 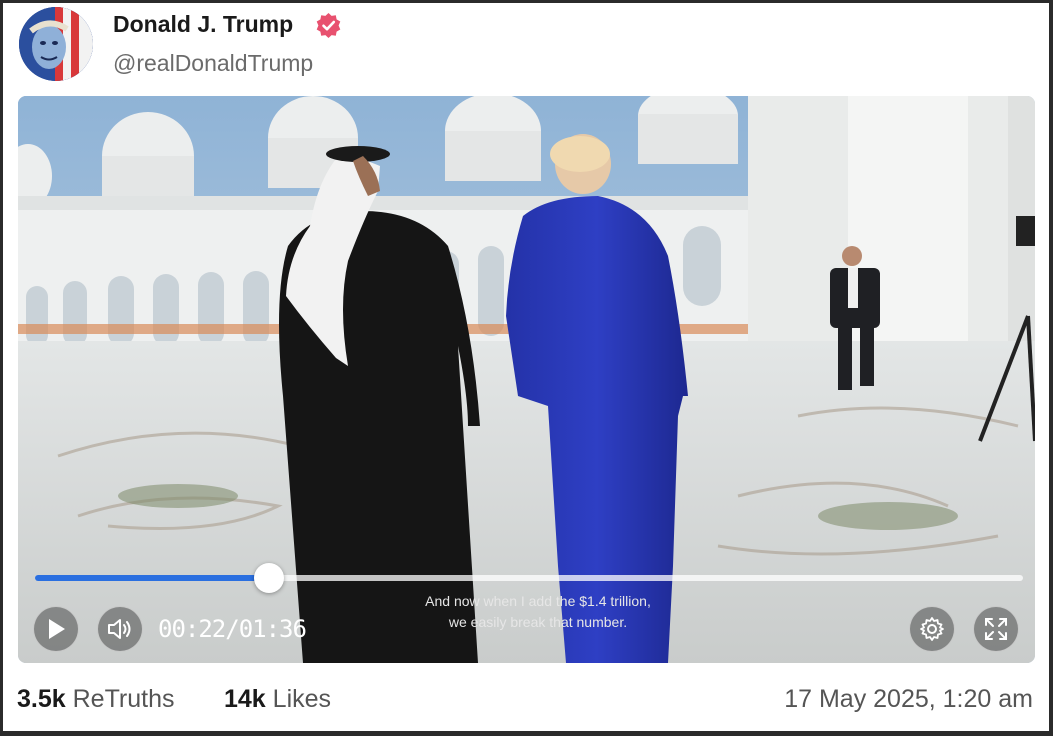 I want to click on settings-button, so click(x=932, y=629).